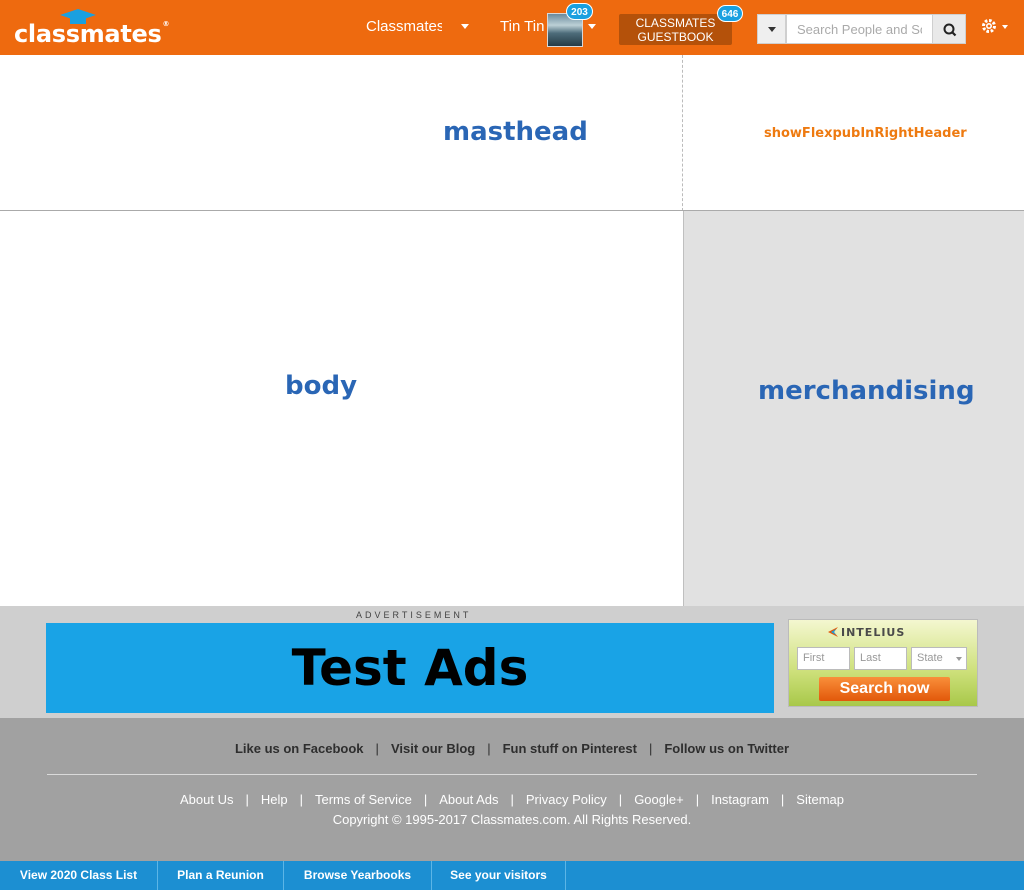 The image size is (1024, 890). Describe the element at coordinates (833, 632) in the screenshot. I see `intelius-logo-icon` at that location.